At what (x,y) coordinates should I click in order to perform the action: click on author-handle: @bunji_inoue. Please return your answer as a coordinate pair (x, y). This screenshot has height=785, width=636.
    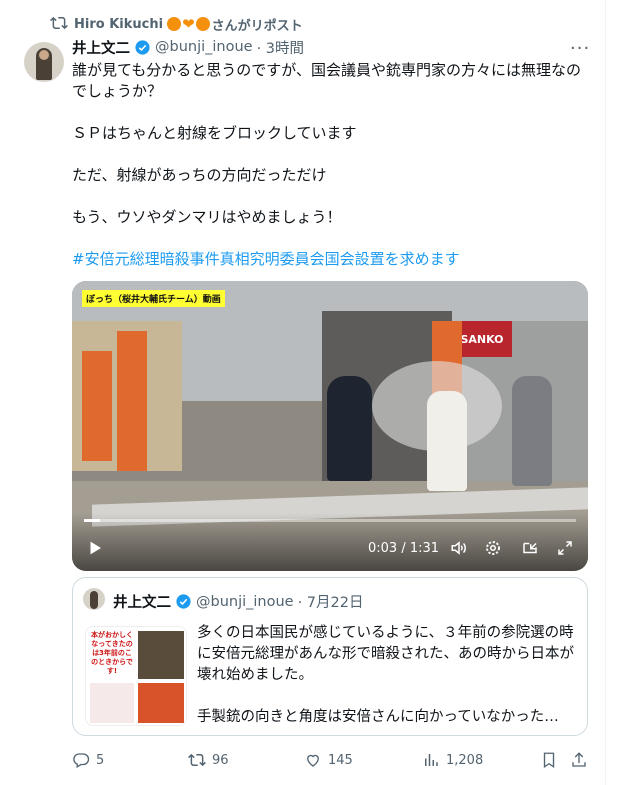
    Looking at the image, I should click on (204, 47).